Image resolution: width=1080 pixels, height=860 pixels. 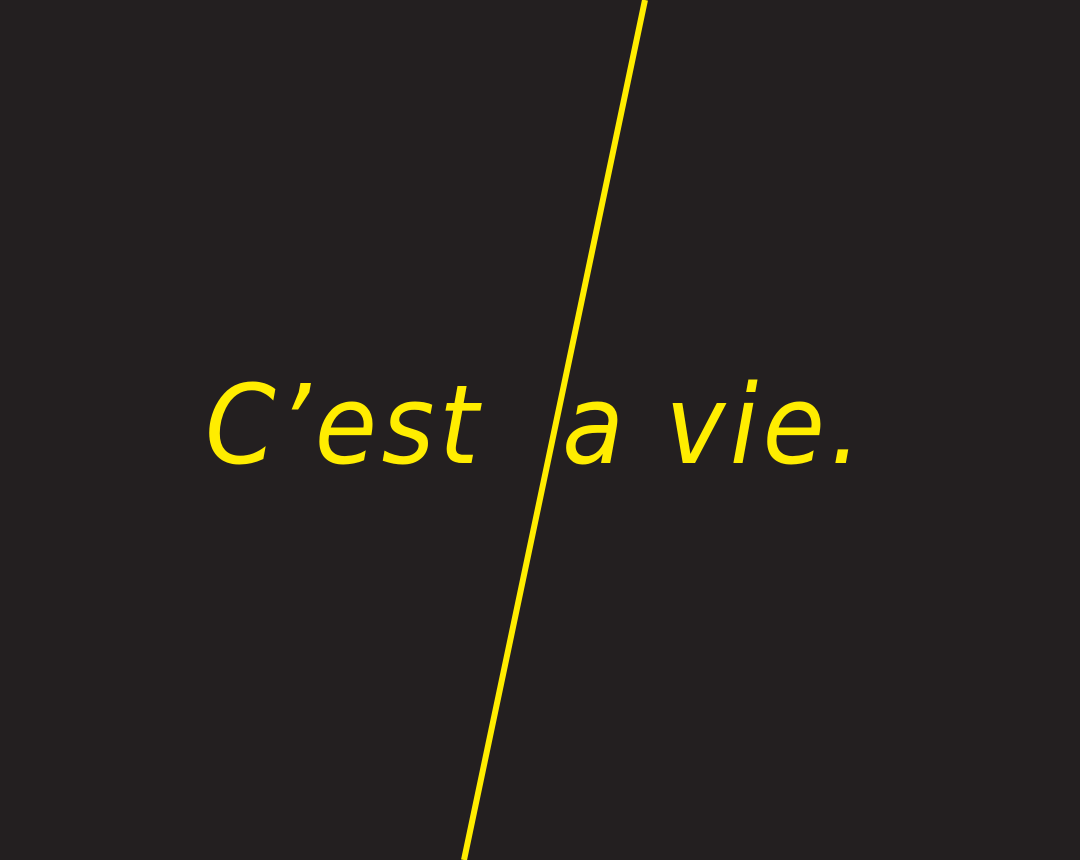 What do you see at coordinates (344, 425) in the screenshot?
I see `phrase-left-text: C’est` at bounding box center [344, 425].